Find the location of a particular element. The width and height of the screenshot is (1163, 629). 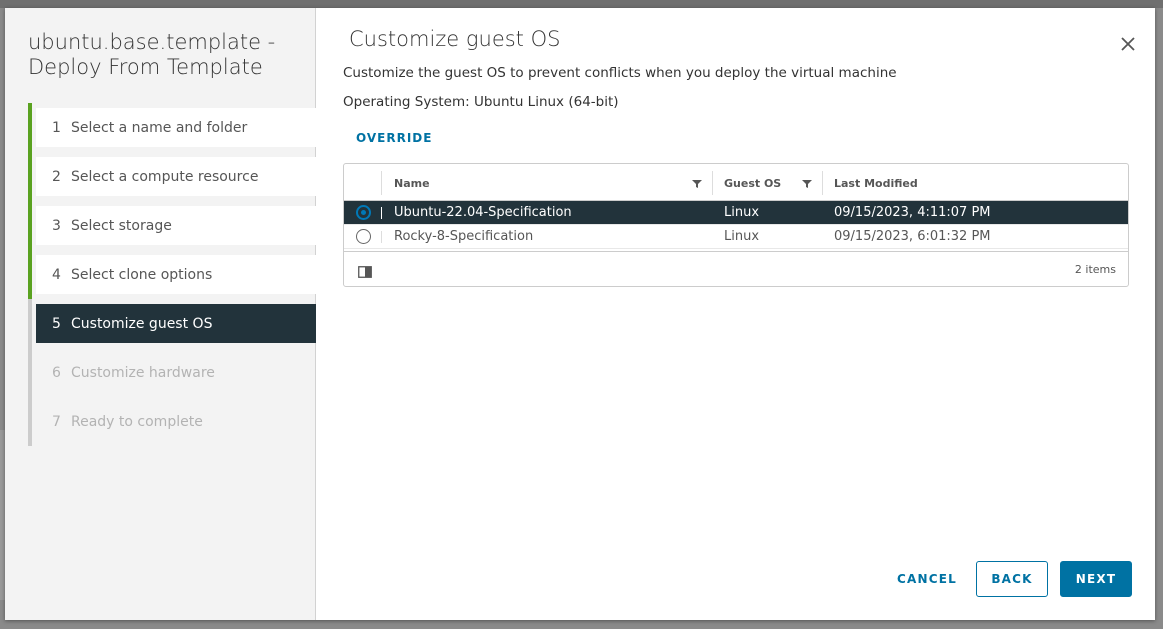

step-label: Customize hardware is located at coordinates (143, 372).